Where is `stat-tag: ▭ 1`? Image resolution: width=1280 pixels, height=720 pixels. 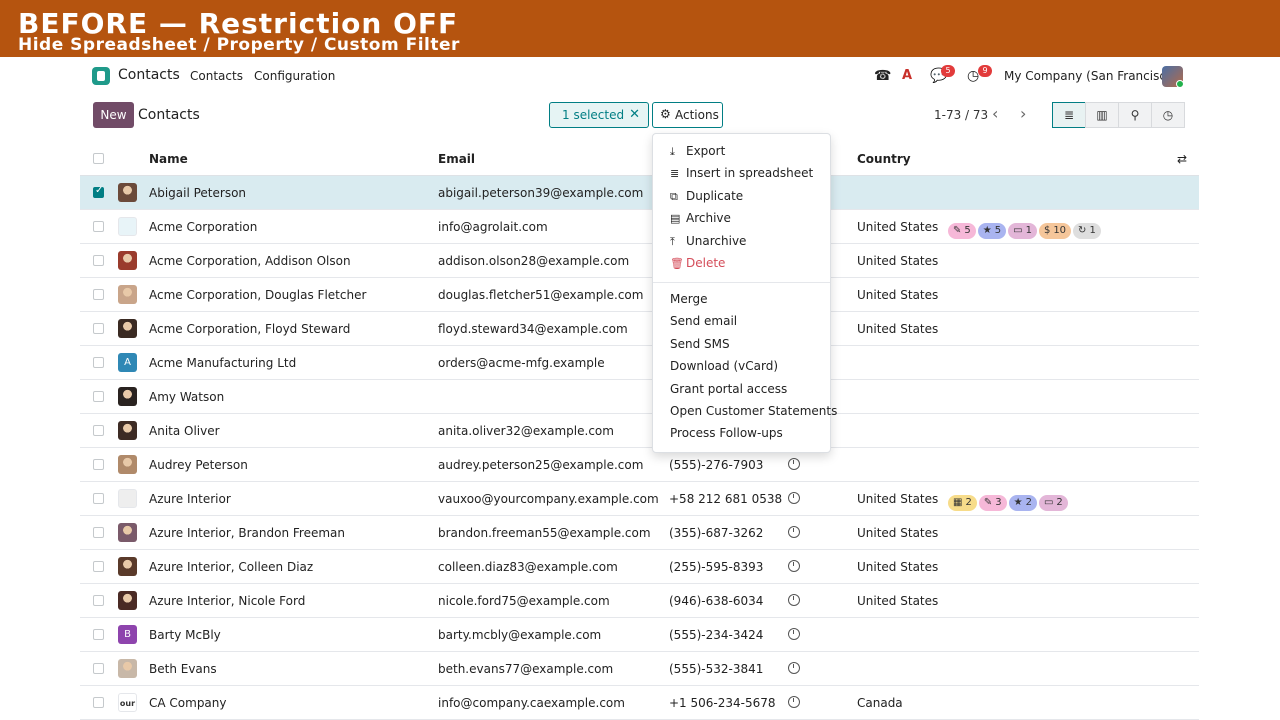 stat-tag: ▭ 1 is located at coordinates (1022, 231).